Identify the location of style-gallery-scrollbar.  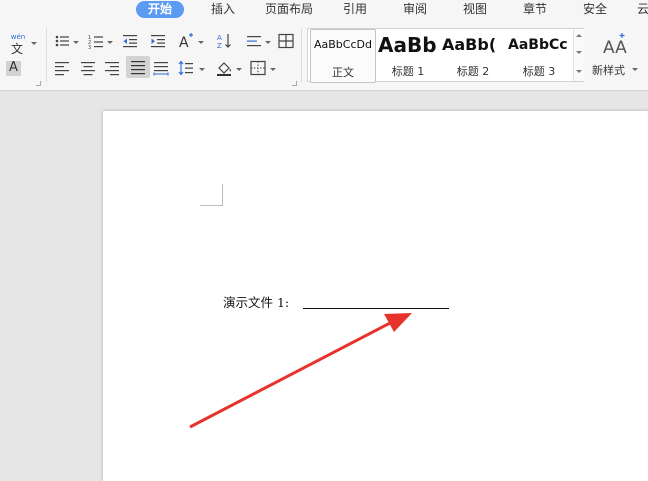
(578, 55).